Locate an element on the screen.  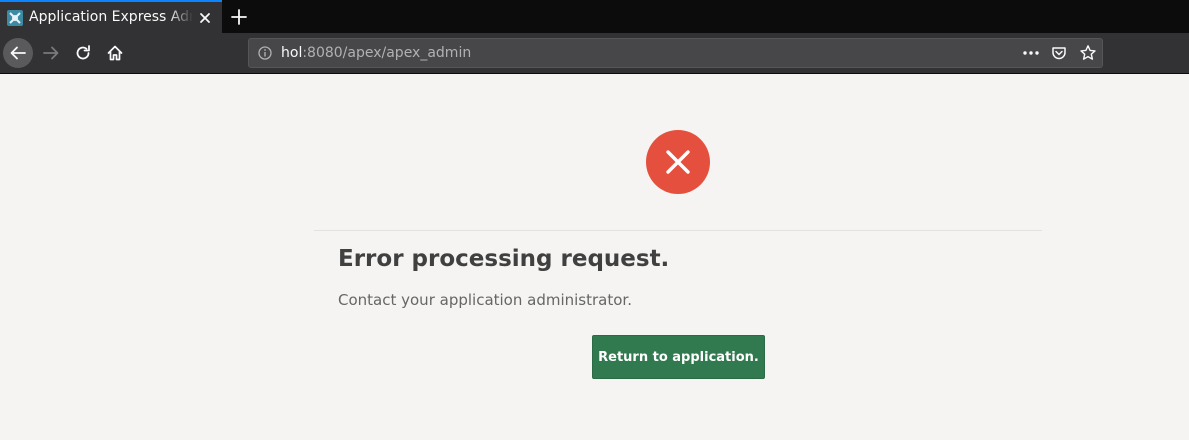
nav-toolbar: hol:8080/apex/apex_admin is located at coordinates (594, 53).